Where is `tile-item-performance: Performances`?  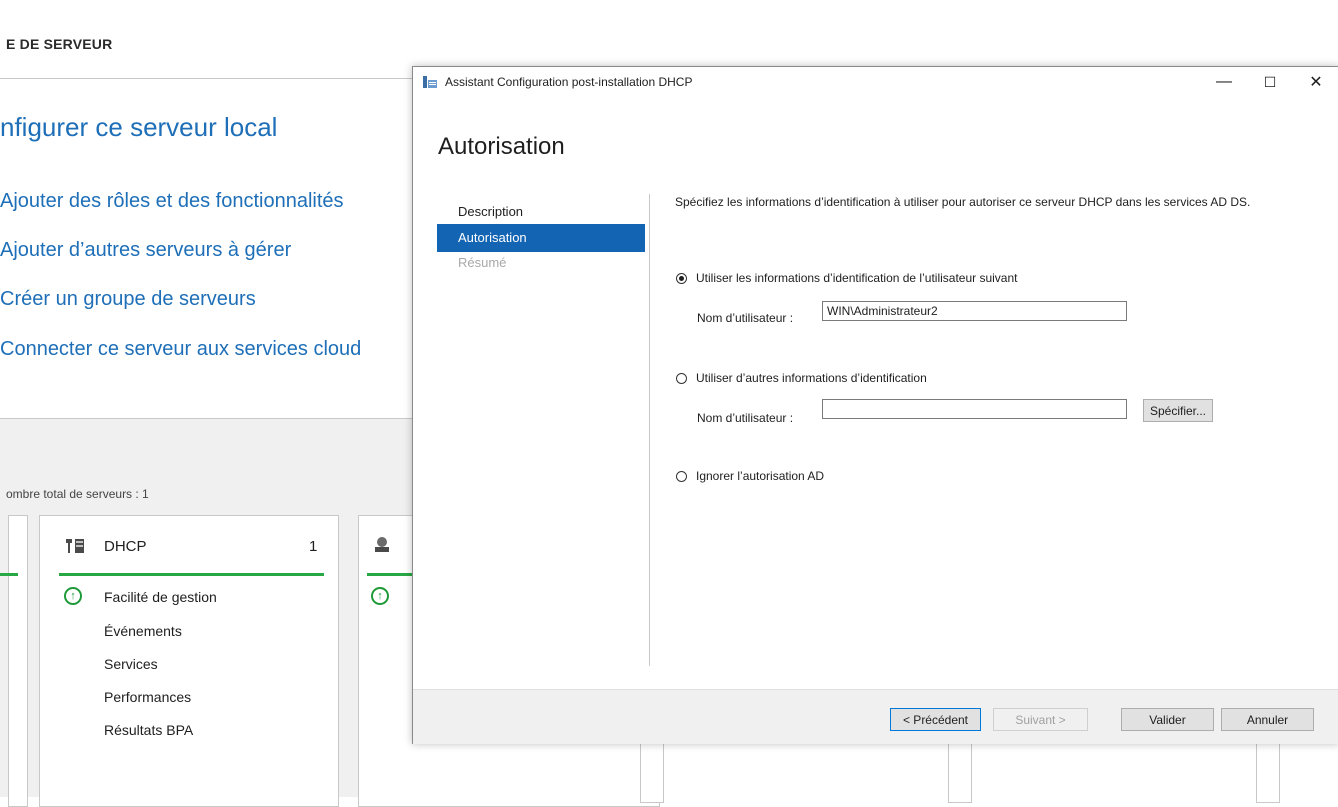
tile-item-performance: Performances is located at coordinates (147, 697).